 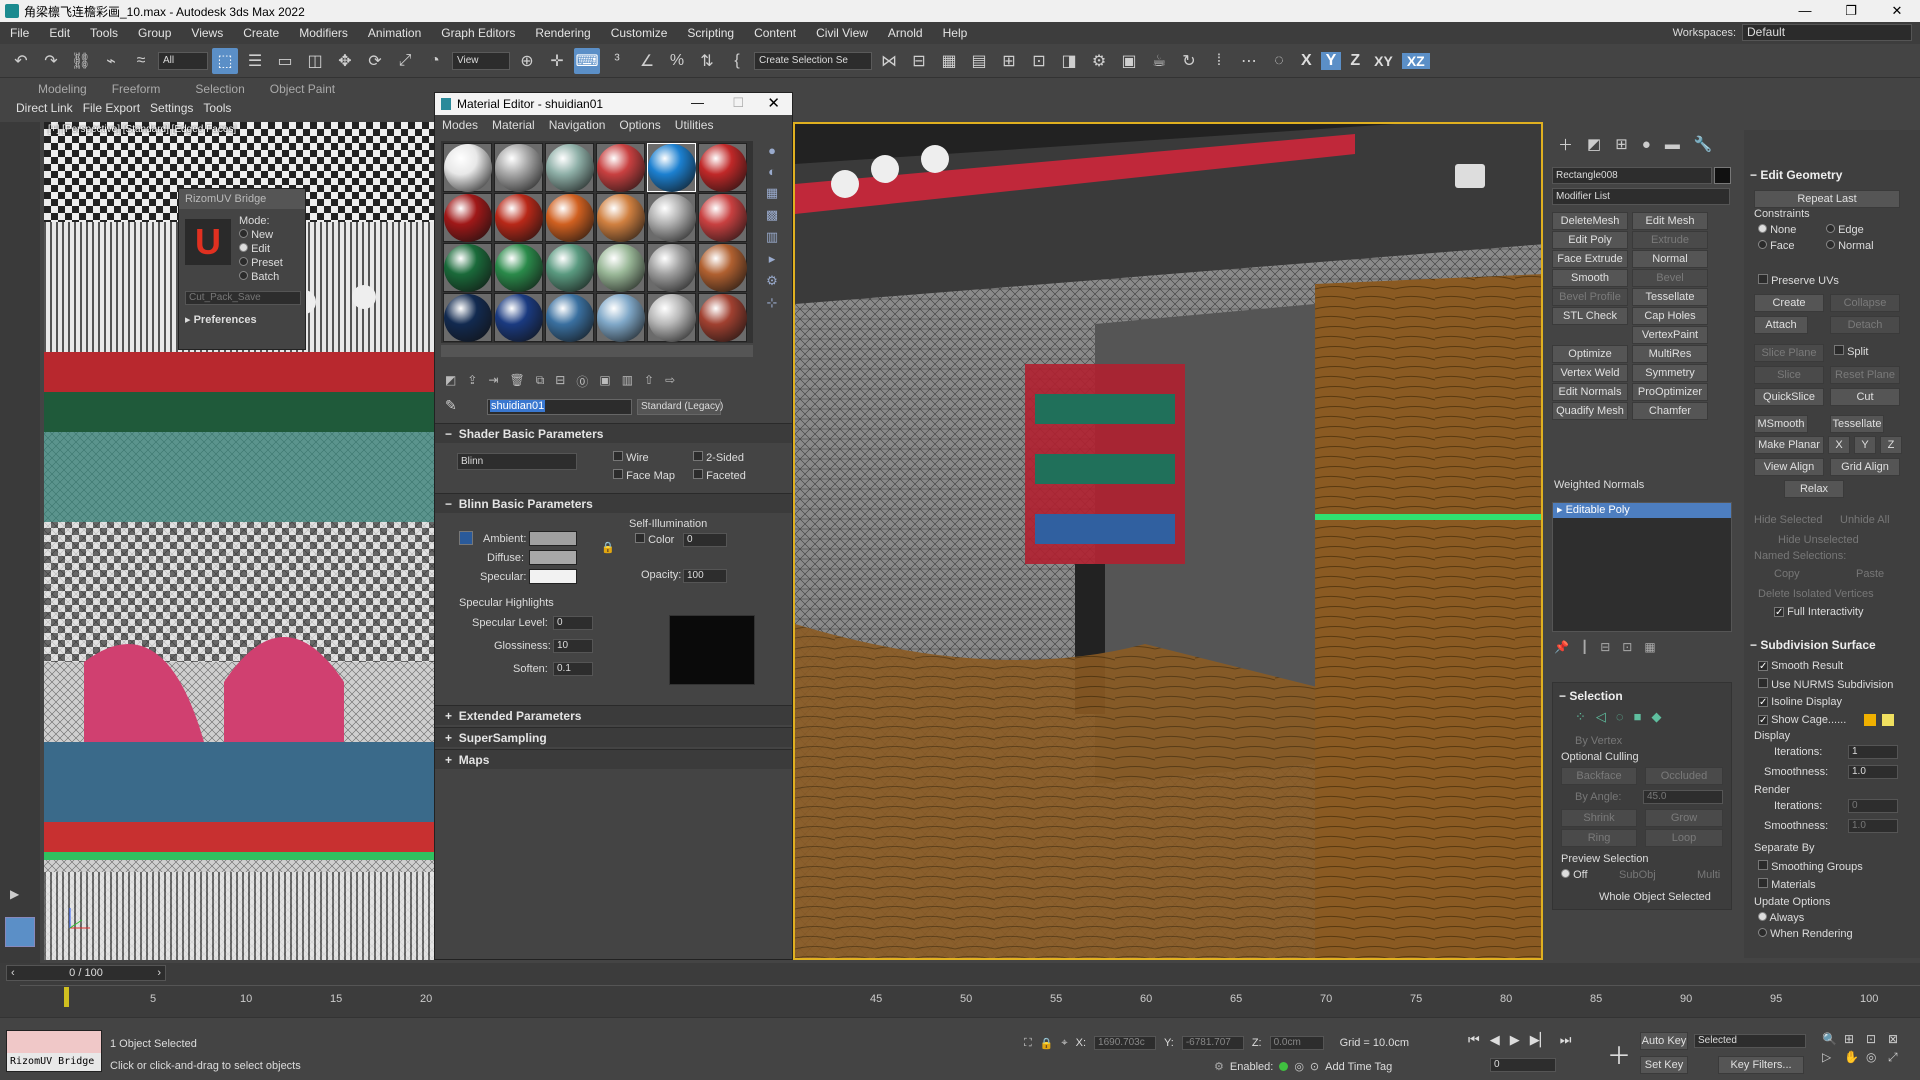 What do you see at coordinates (51, 61) in the screenshot?
I see `redo-icon: ↷` at bounding box center [51, 61].